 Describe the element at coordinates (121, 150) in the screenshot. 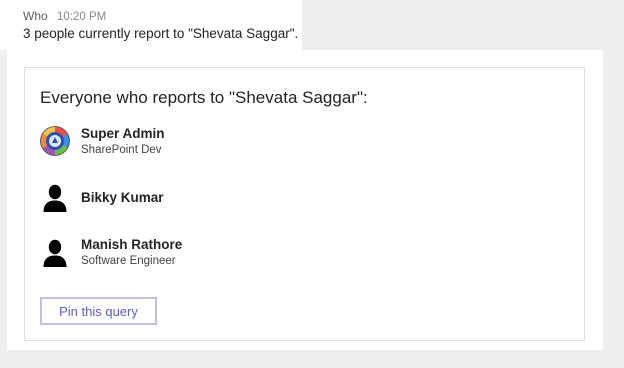

I see `person-role: SharePoint Dev` at that location.